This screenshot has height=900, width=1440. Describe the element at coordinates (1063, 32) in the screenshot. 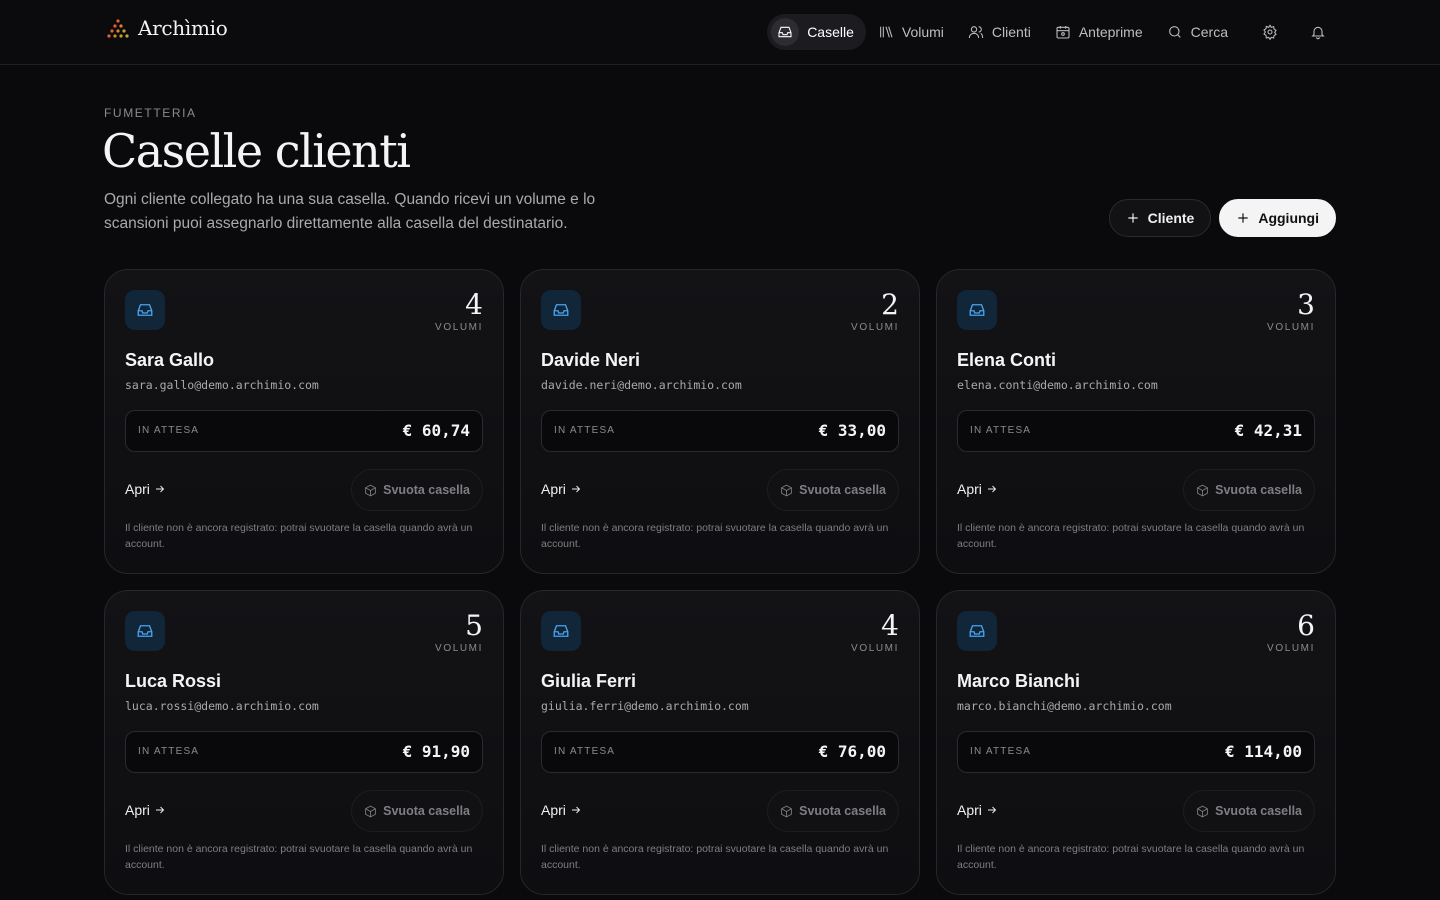

I see `calendar-icon` at that location.